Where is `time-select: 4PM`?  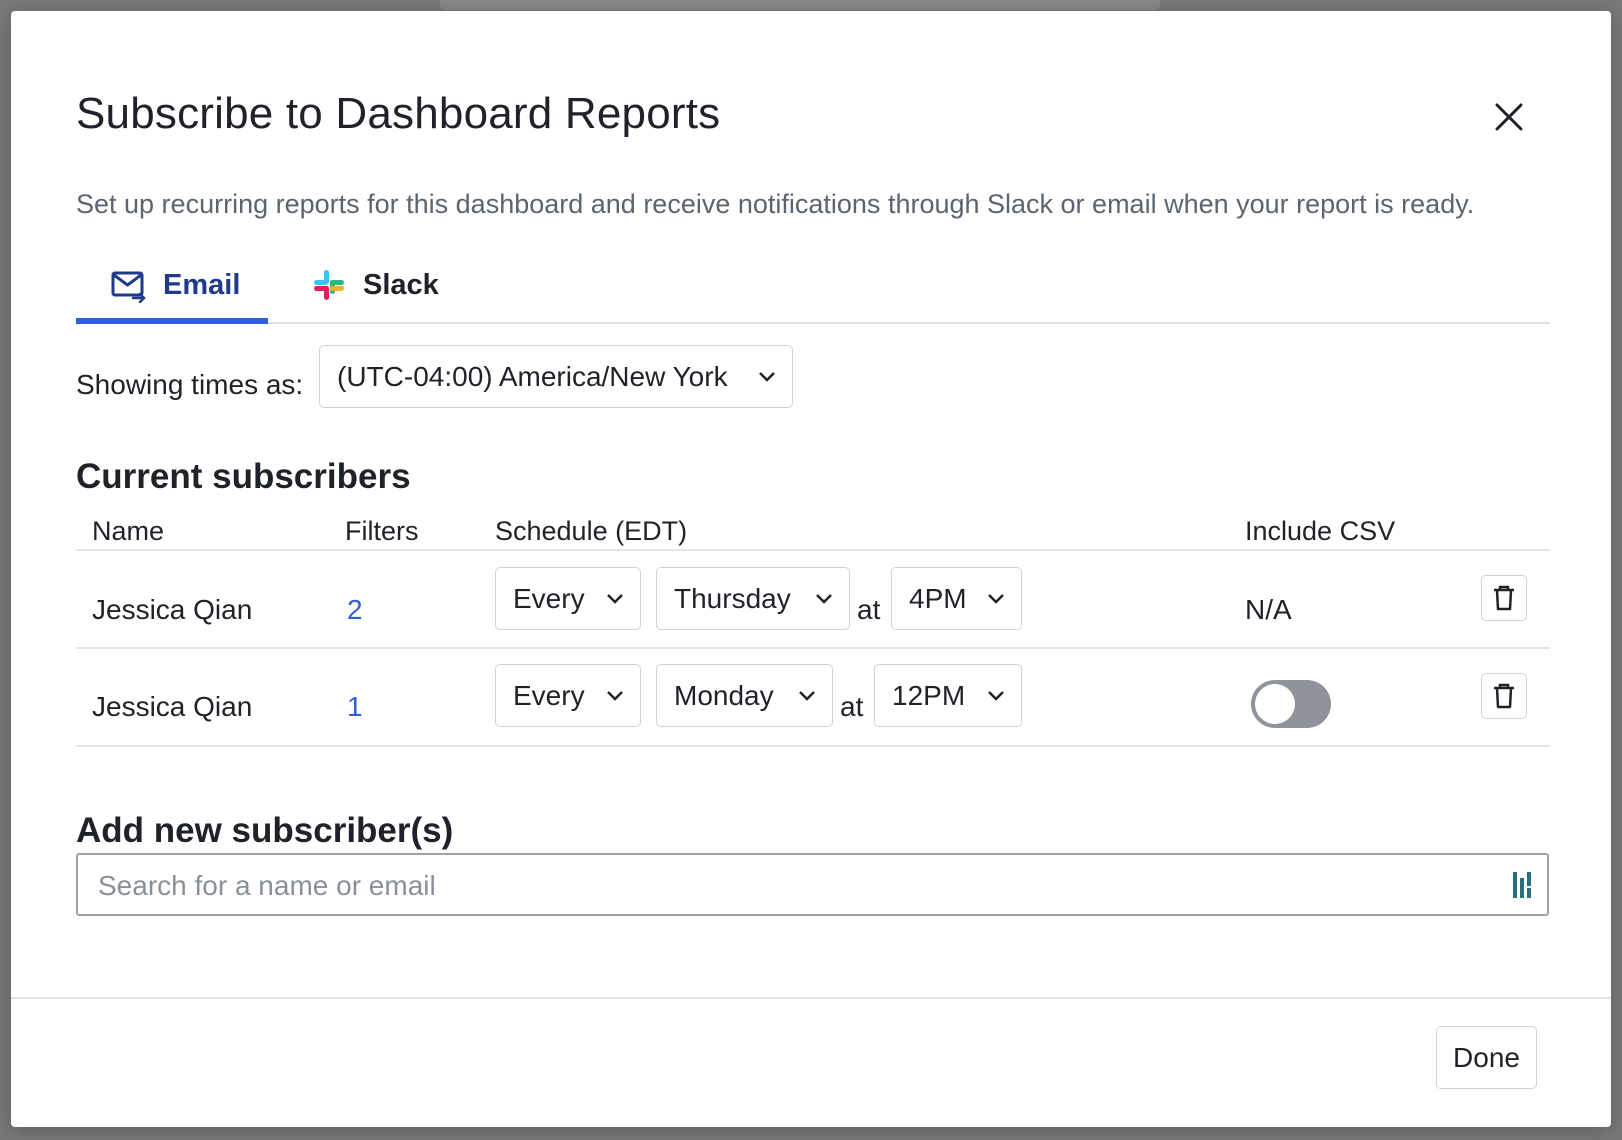 time-select: 4PM is located at coordinates (956, 598).